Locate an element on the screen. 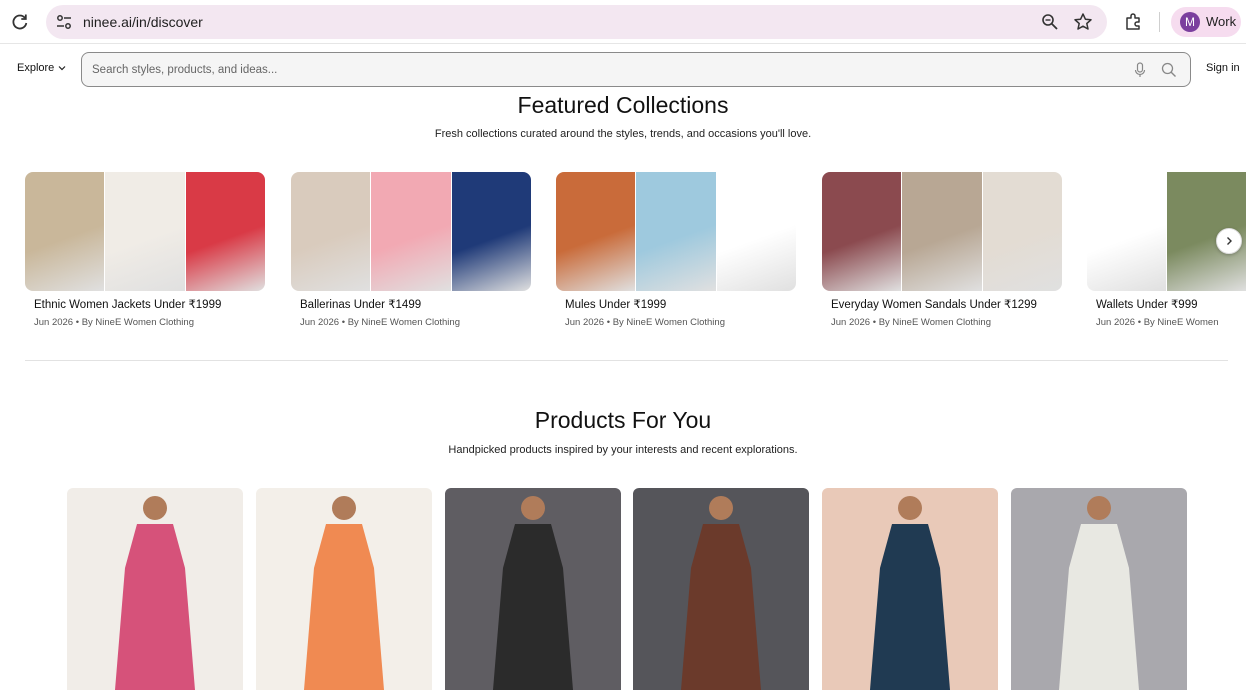 The image size is (1246, 690). browser-toolbar: ninee.ai/in/discover M Work is located at coordinates (623, 22).